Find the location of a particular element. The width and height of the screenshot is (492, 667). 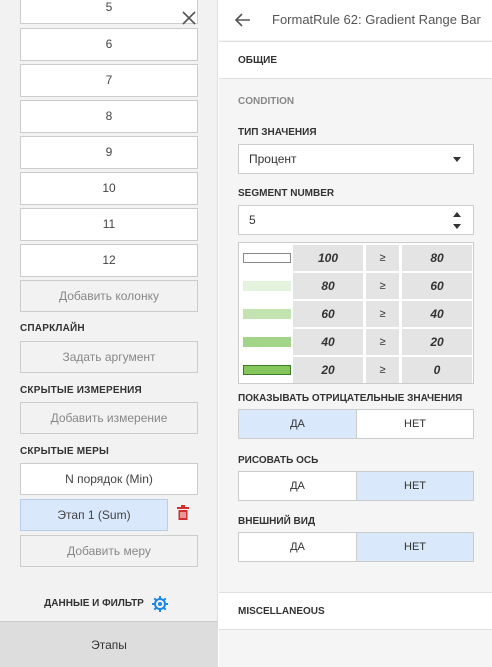

segment-number-input: 5 is located at coordinates (356, 220).